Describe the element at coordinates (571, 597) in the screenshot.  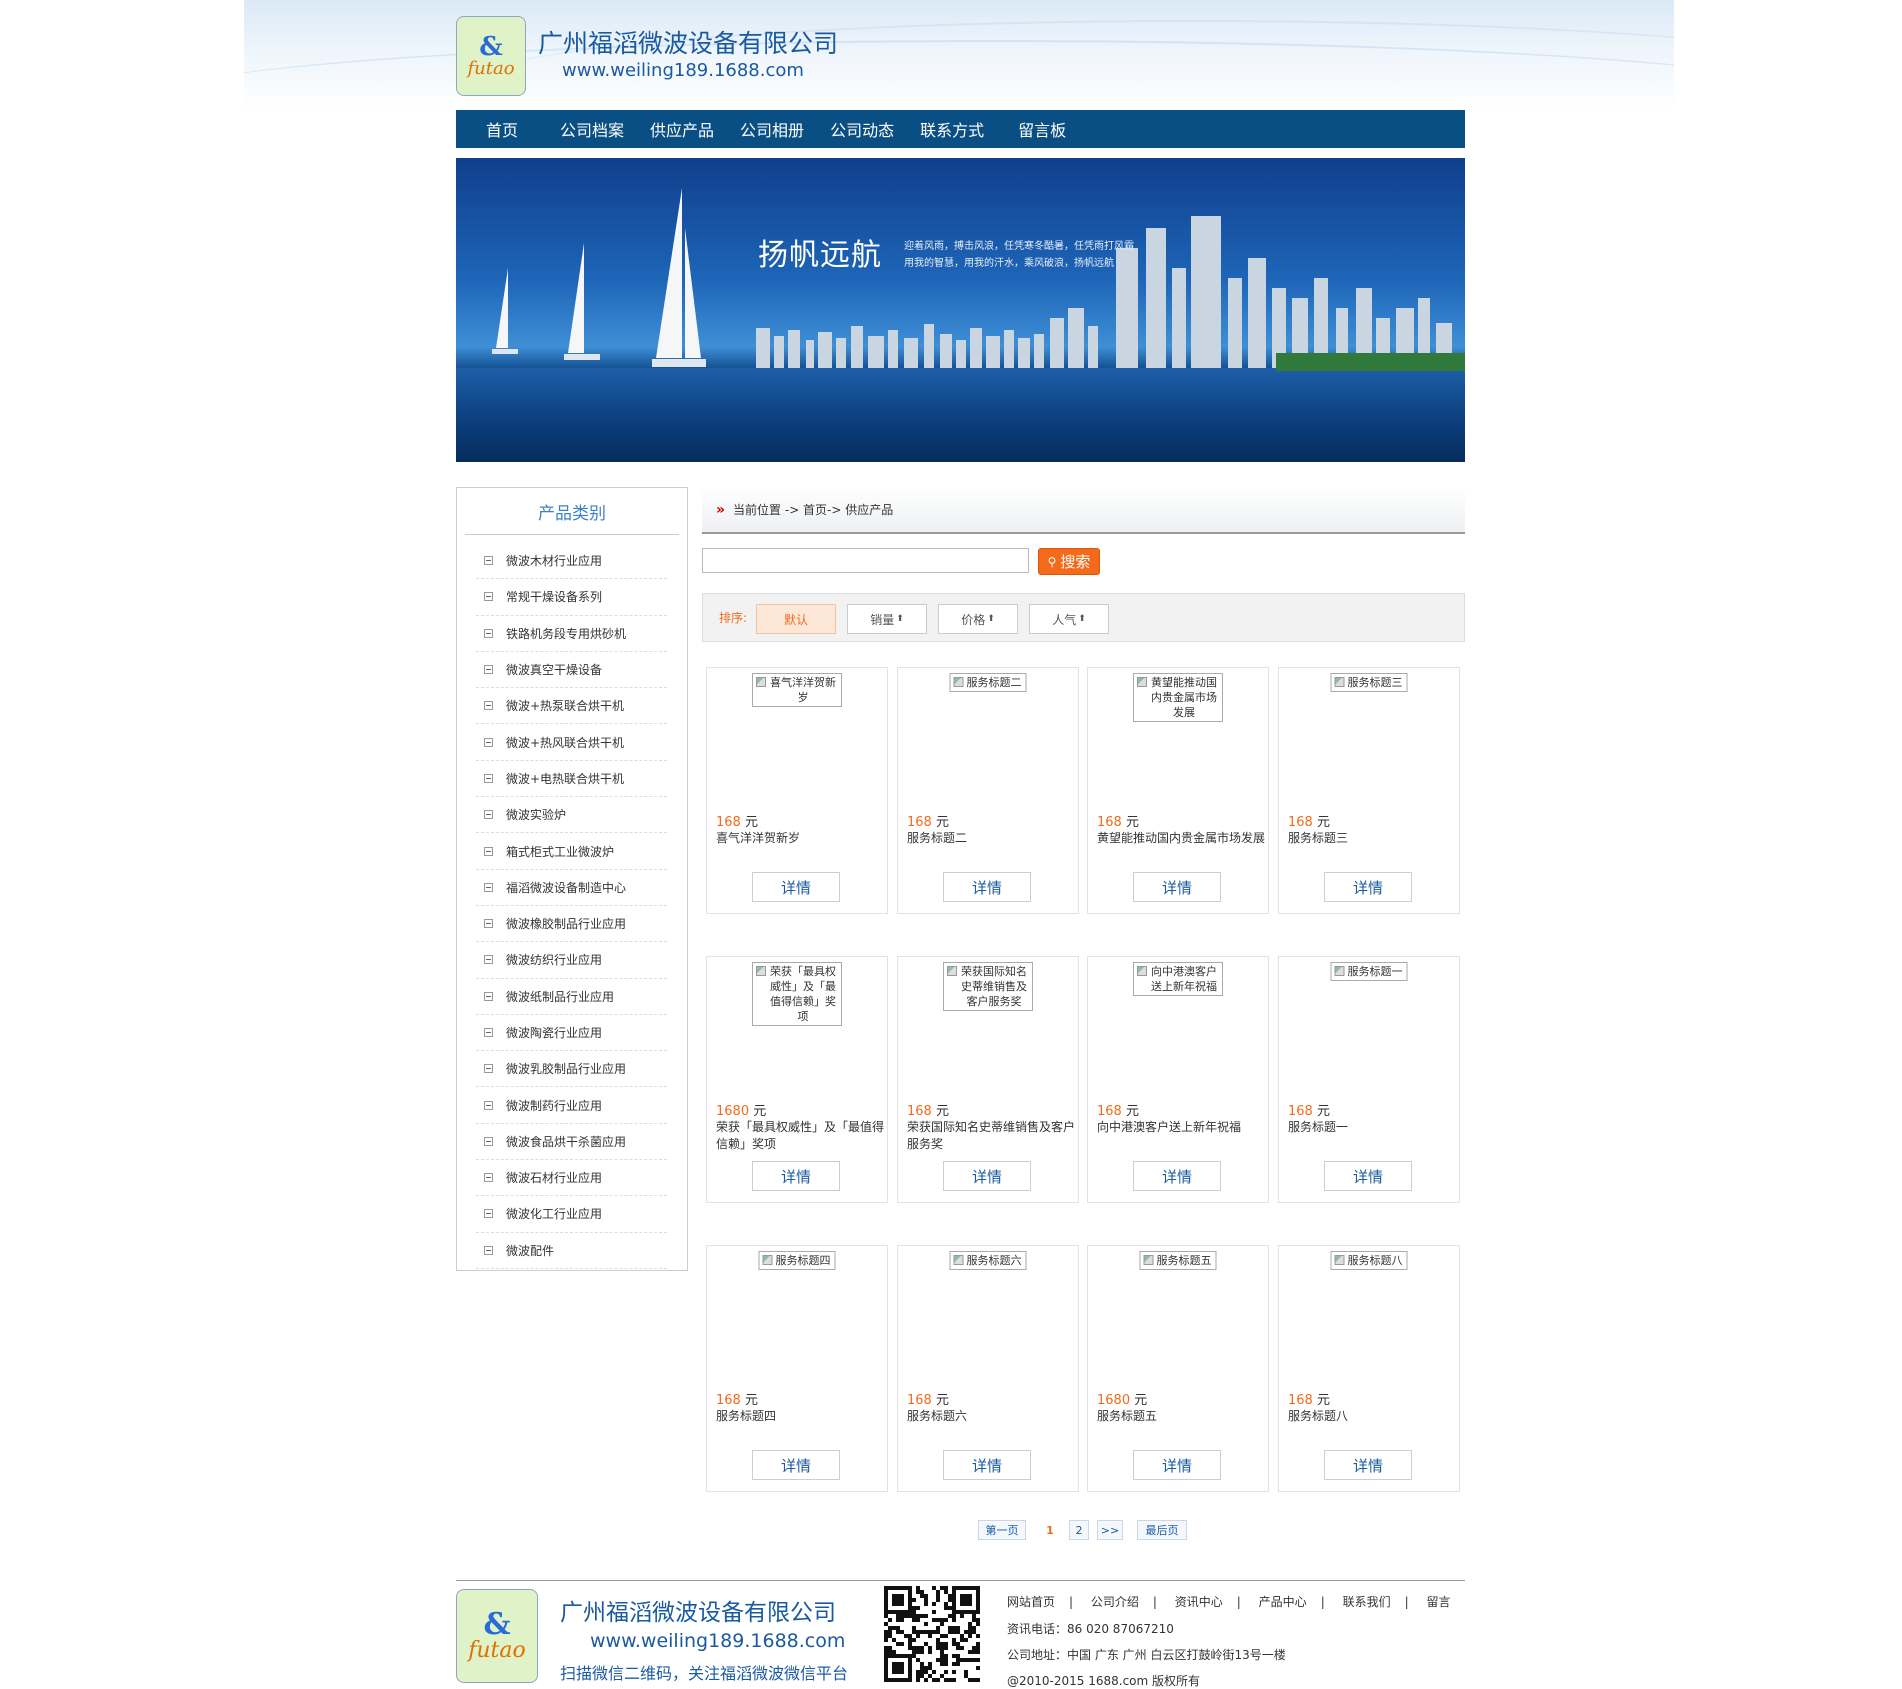
I see `category-item: 常规干燥设备系列` at that location.